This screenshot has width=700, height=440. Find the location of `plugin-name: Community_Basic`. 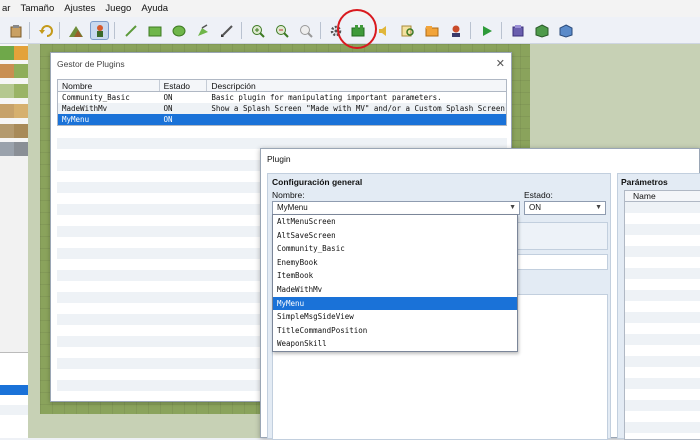

plugin-name: Community_Basic is located at coordinates (96, 97).